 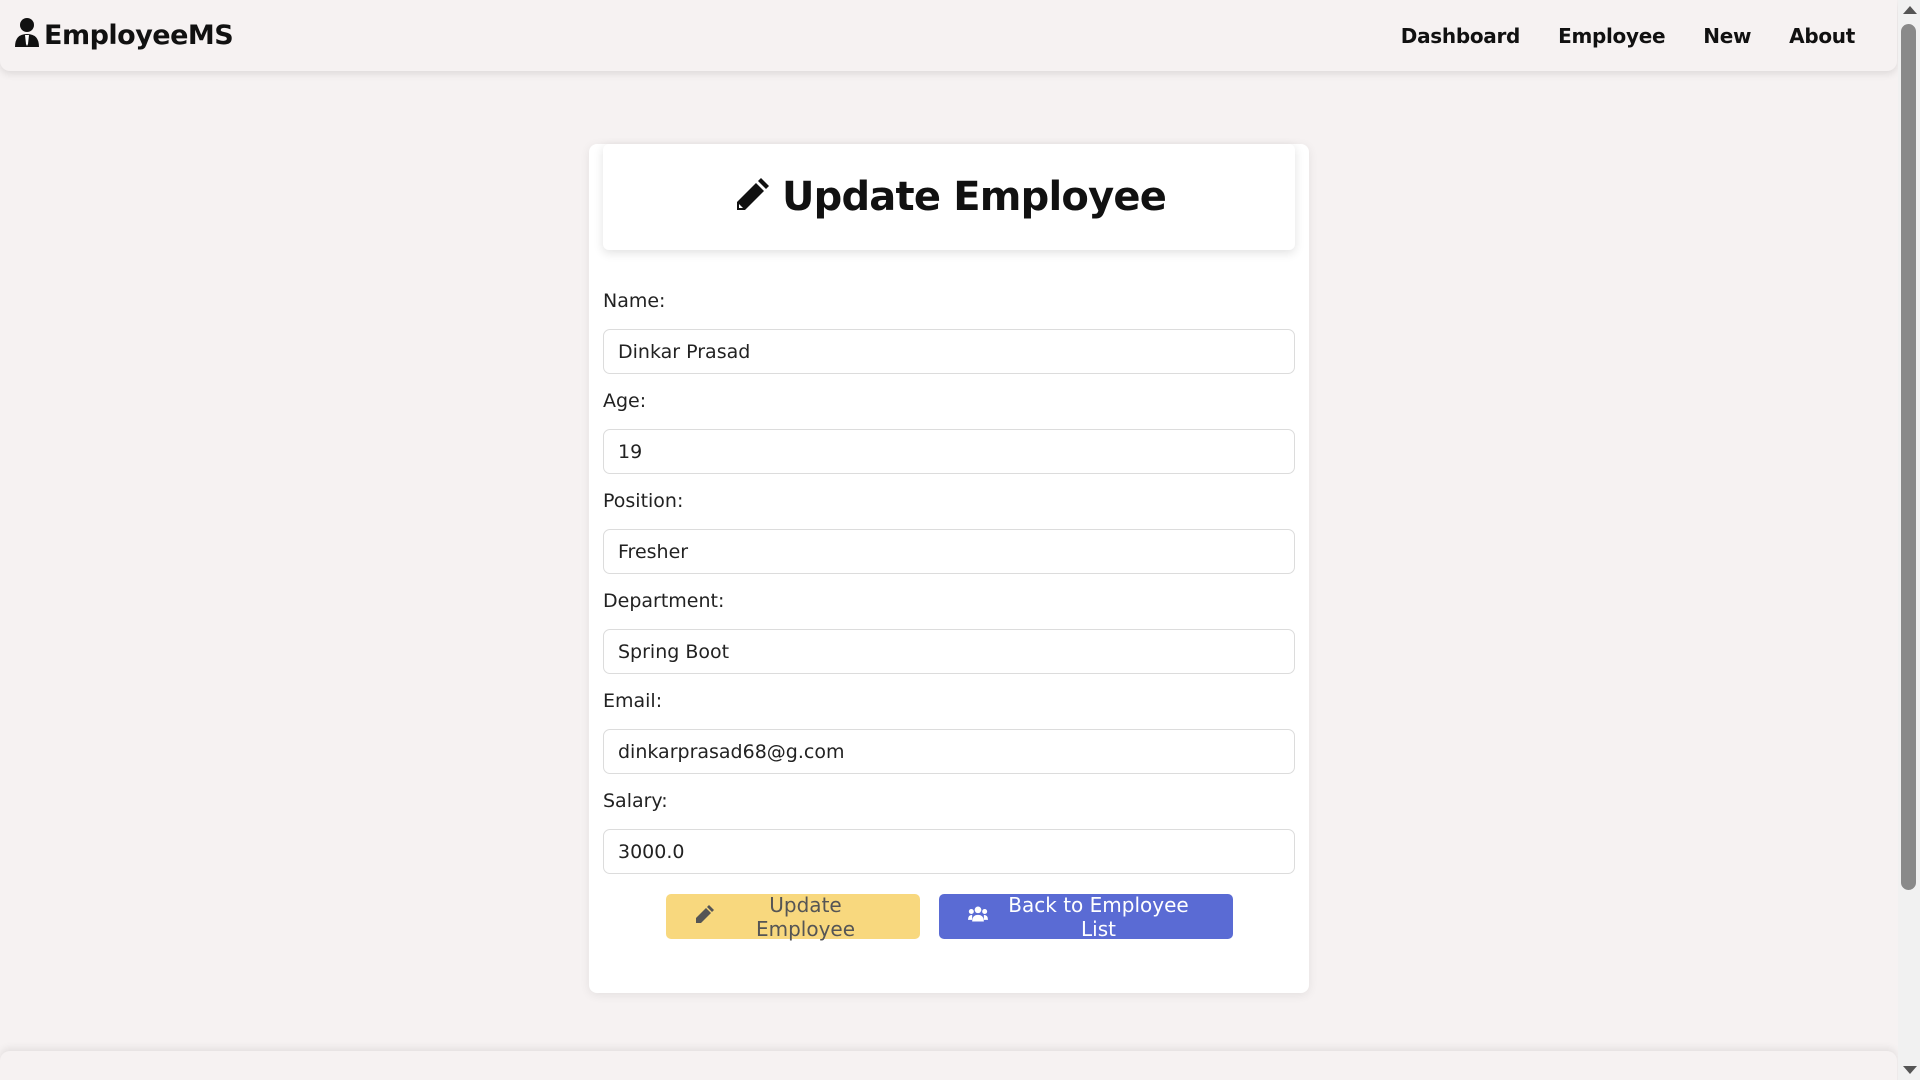 I want to click on field-department: Department:, so click(x=949, y=631).